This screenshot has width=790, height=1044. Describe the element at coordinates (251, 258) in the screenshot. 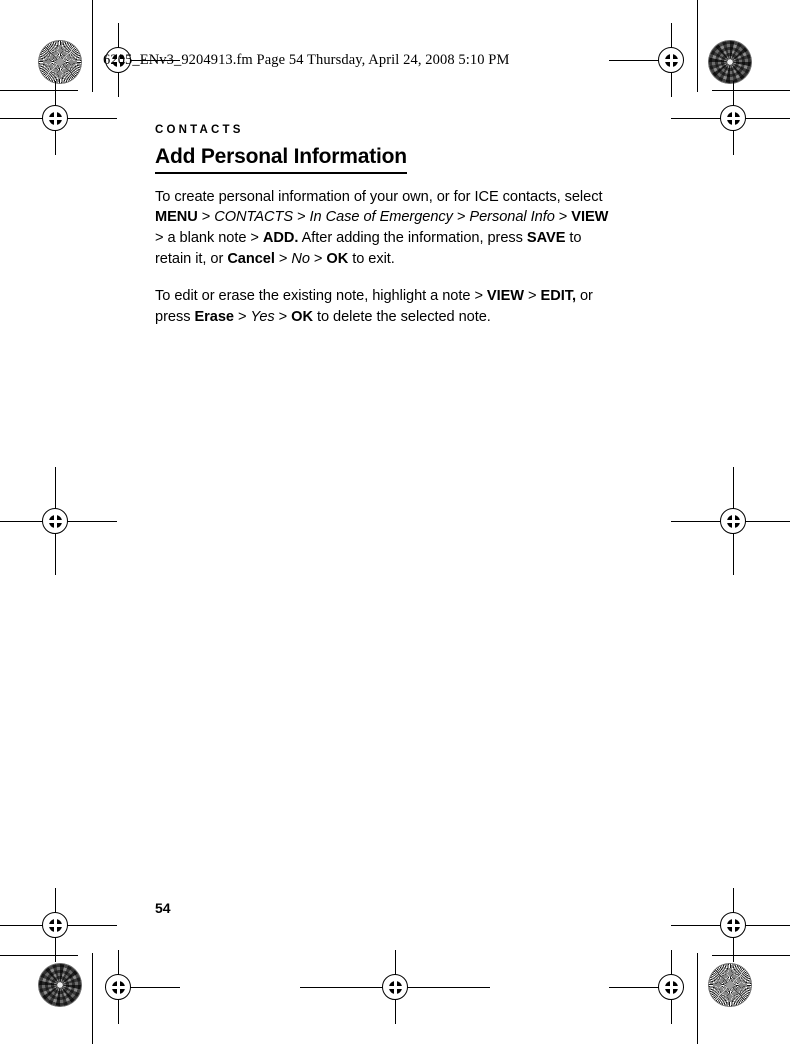

I see `text-run-bold: Cancel` at that location.